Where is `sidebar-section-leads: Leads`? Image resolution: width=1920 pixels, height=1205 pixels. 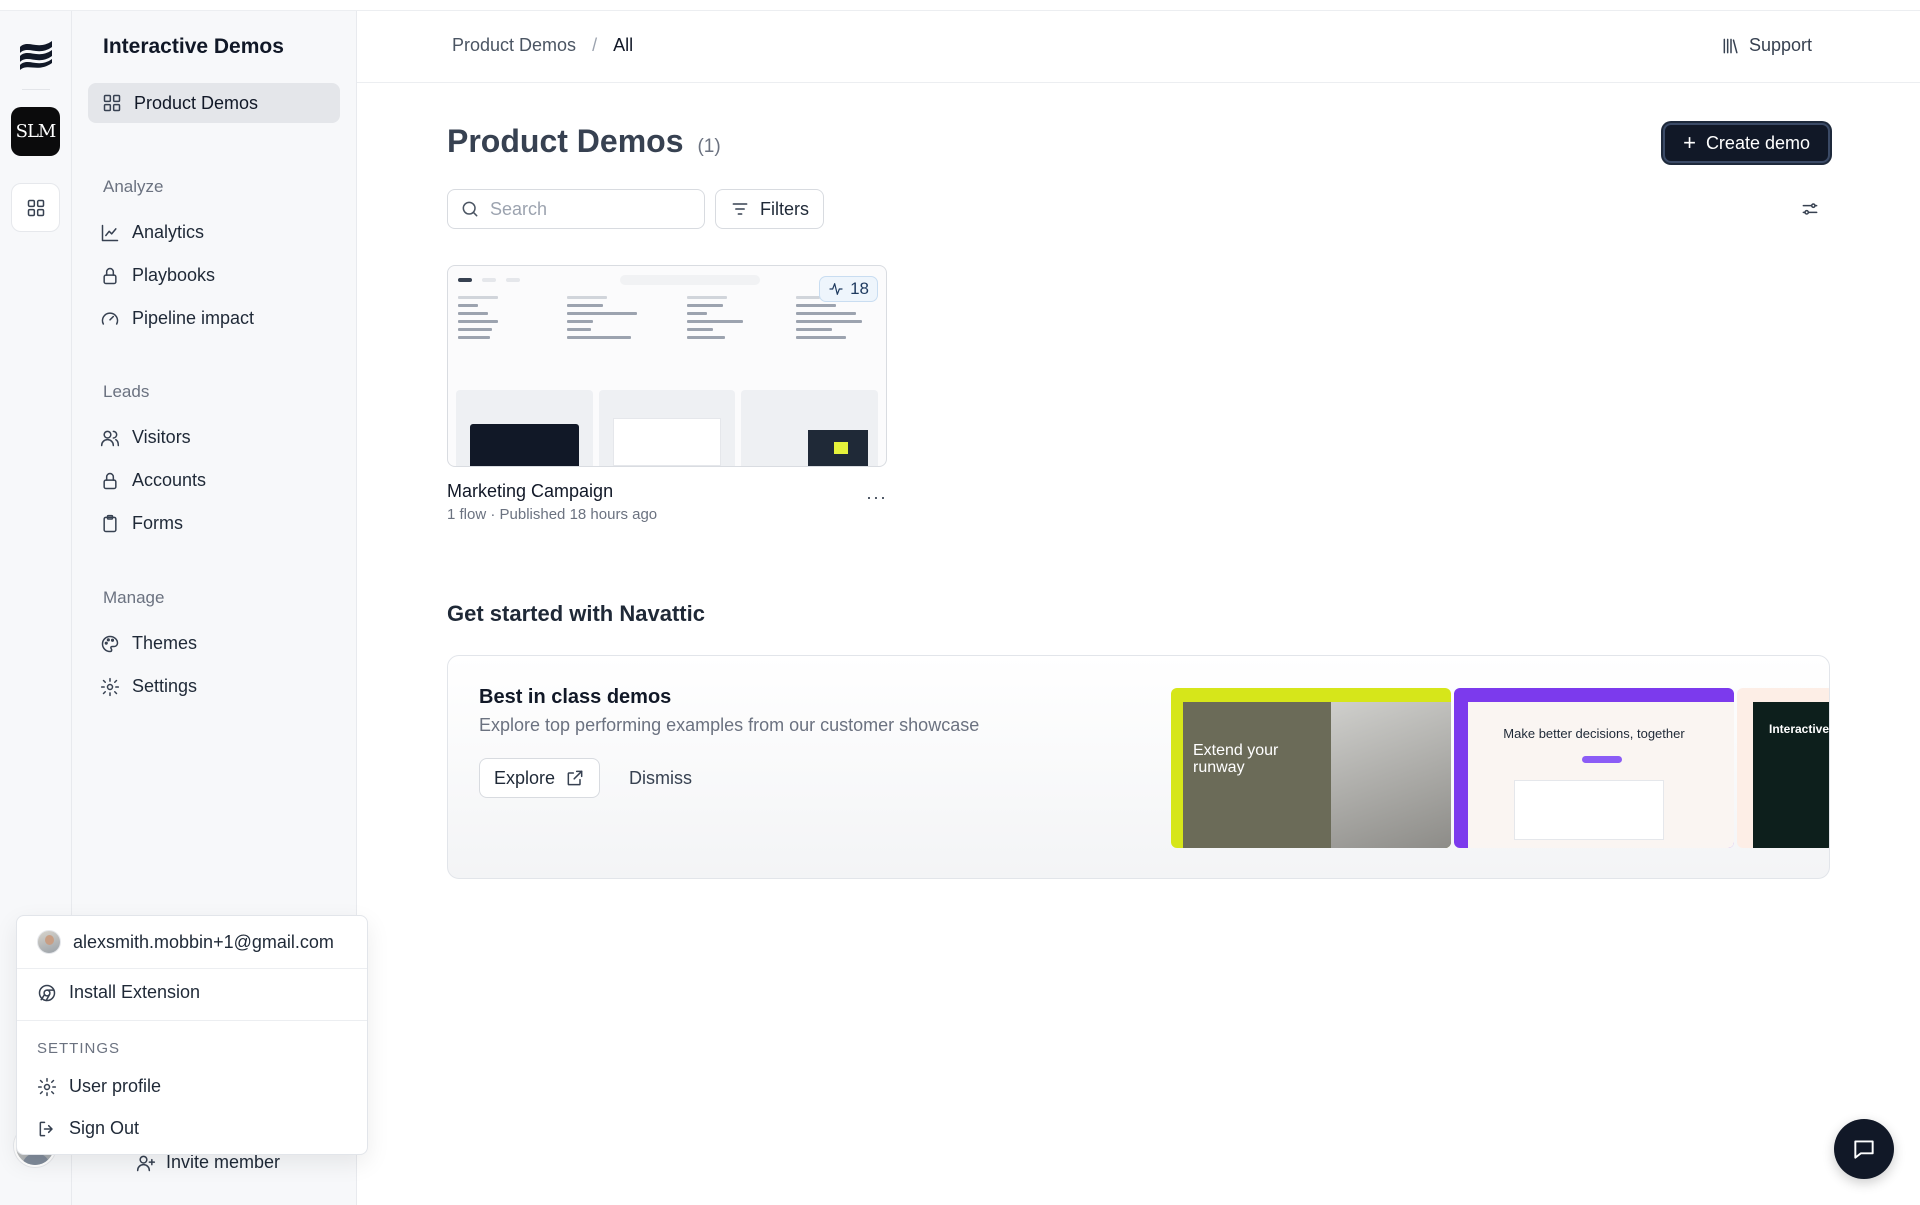
sidebar-section-leads: Leads is located at coordinates (126, 391).